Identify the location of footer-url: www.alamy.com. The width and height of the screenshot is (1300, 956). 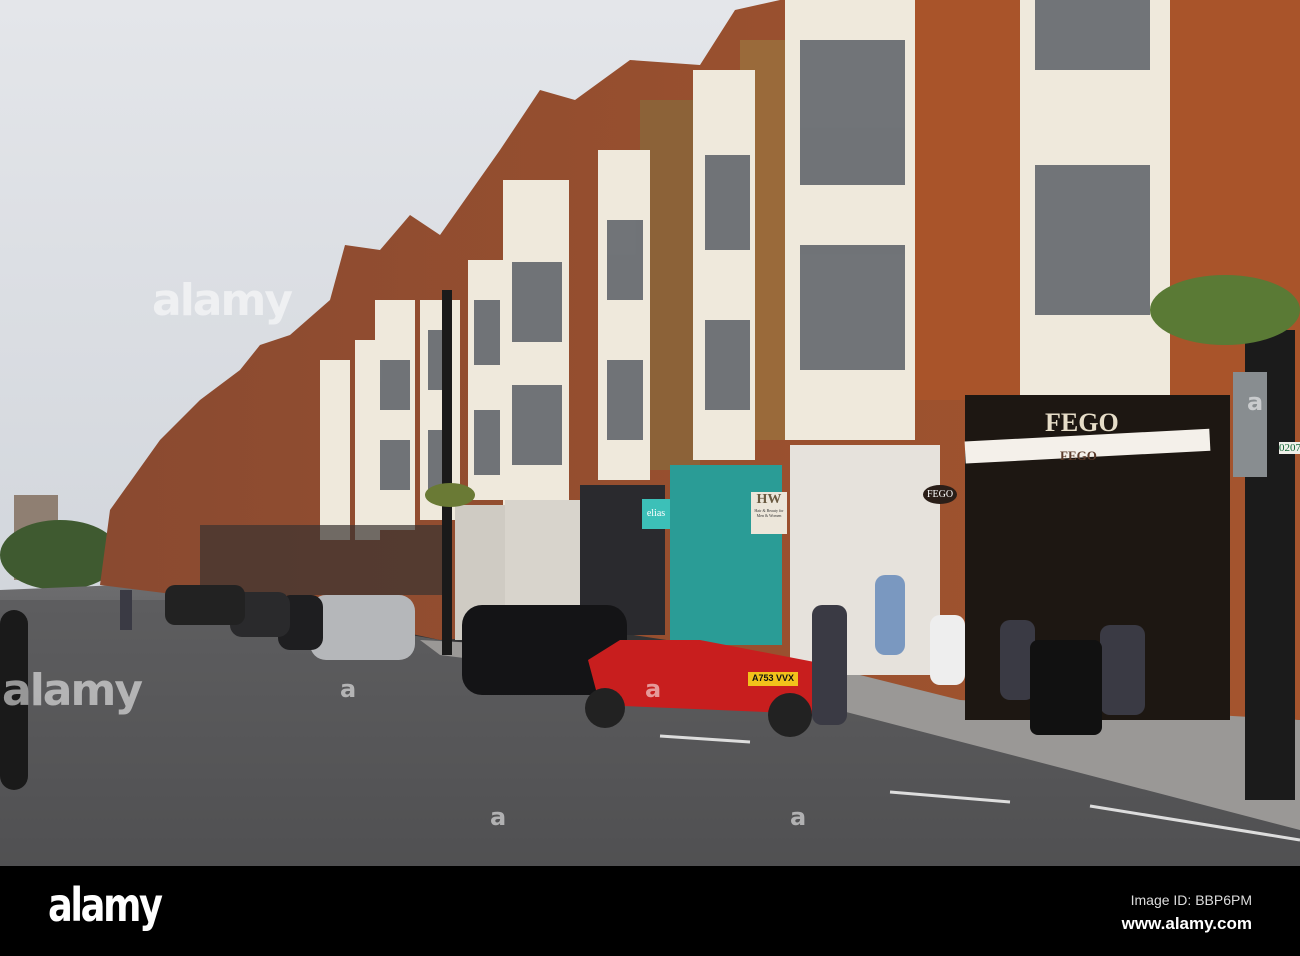
(1187, 924).